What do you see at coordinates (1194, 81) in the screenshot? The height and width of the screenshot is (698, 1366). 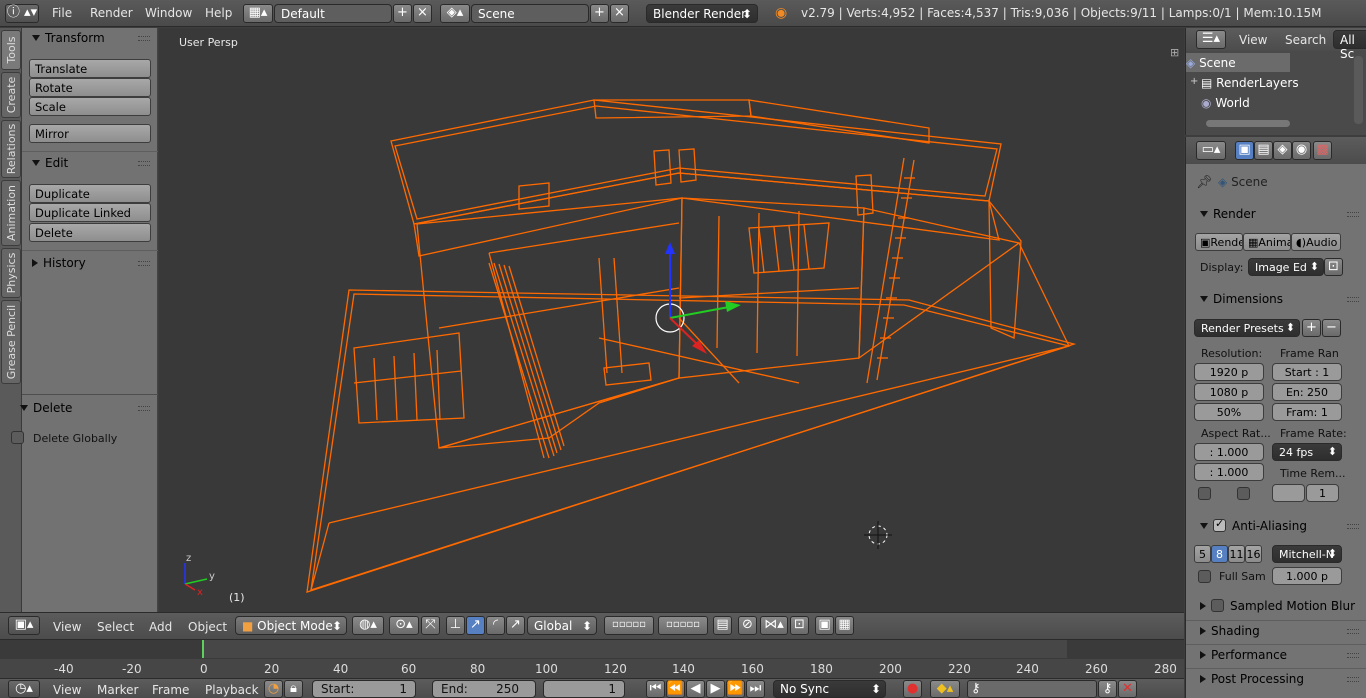 I see `expand-plus-icon: +` at bounding box center [1194, 81].